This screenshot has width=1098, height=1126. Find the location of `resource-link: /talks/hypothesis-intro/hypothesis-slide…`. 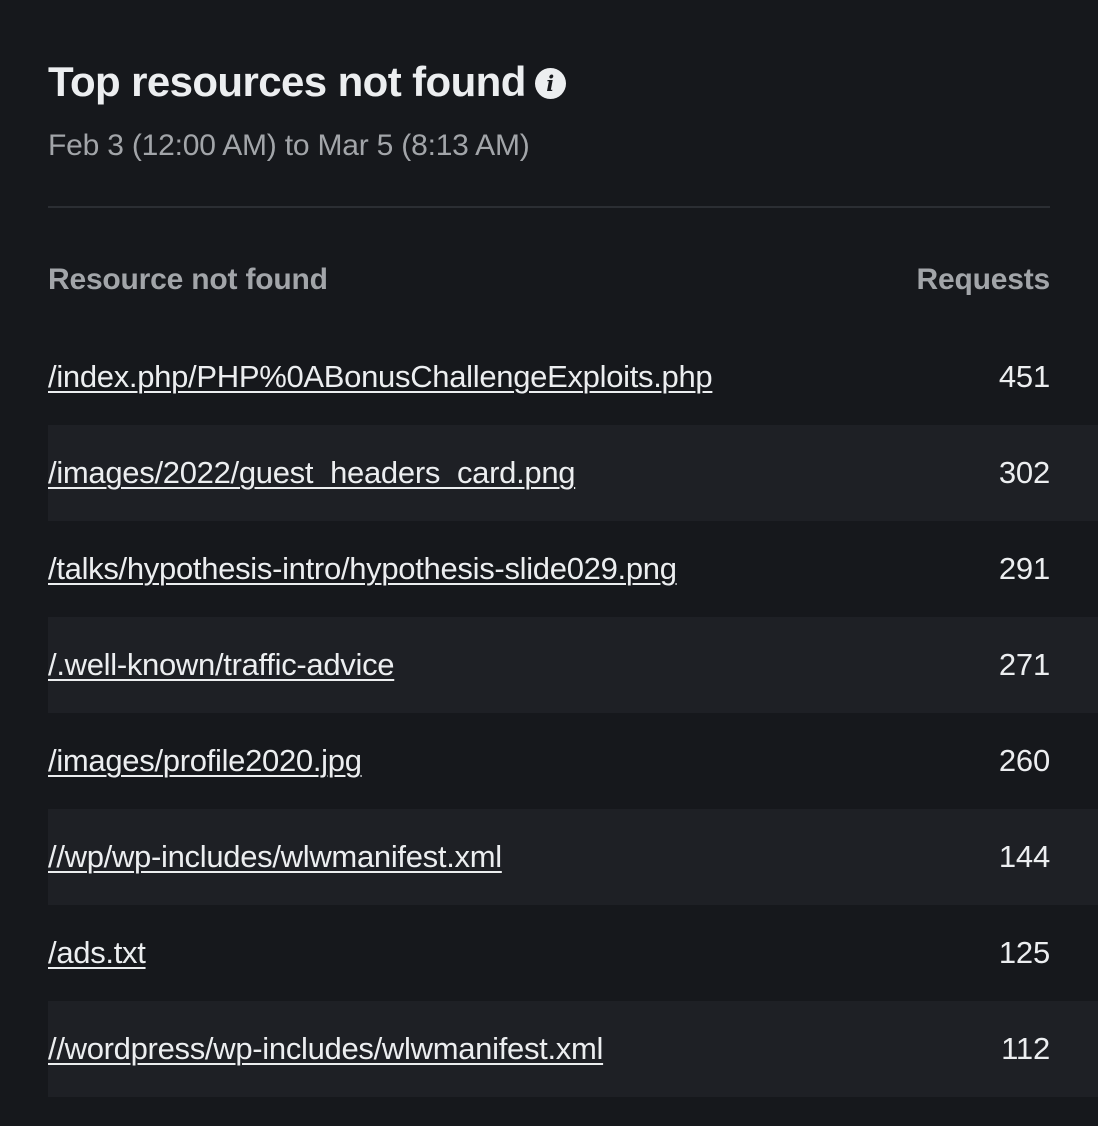

resource-link: /talks/hypothesis-intro/hypothesis-slide… is located at coordinates (362, 569).